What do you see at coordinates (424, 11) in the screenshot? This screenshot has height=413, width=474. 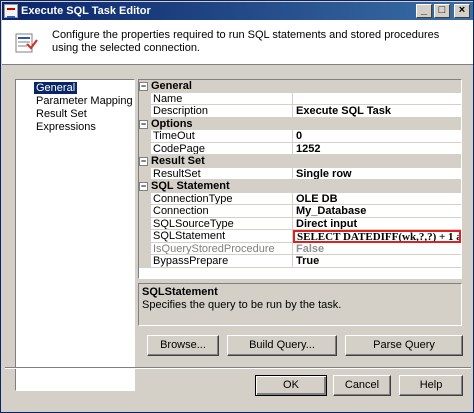 I see `minimize-button: _` at bounding box center [424, 11].